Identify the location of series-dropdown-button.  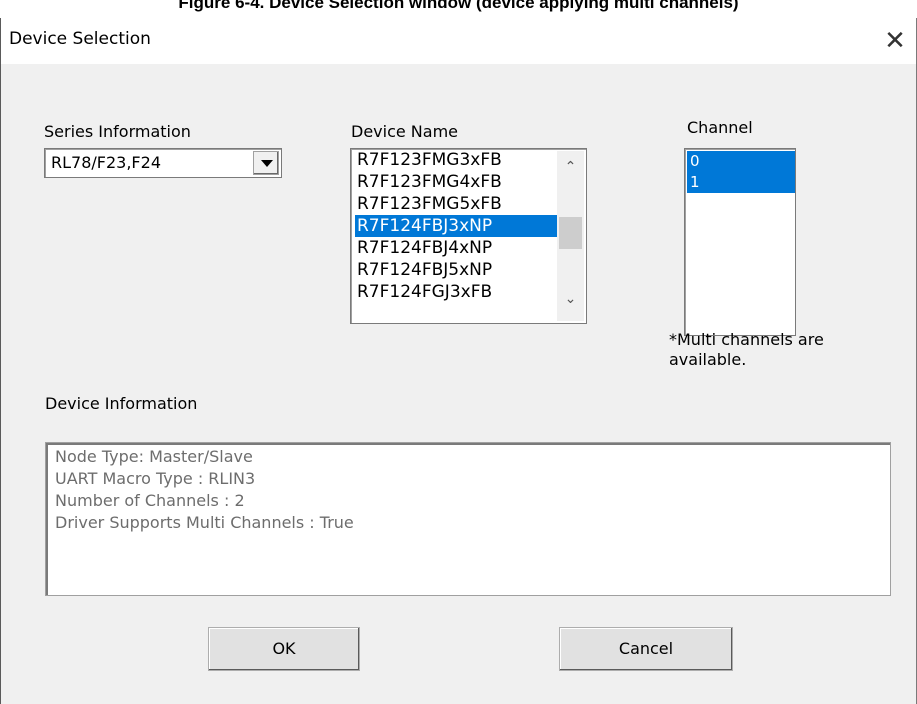
(266, 163).